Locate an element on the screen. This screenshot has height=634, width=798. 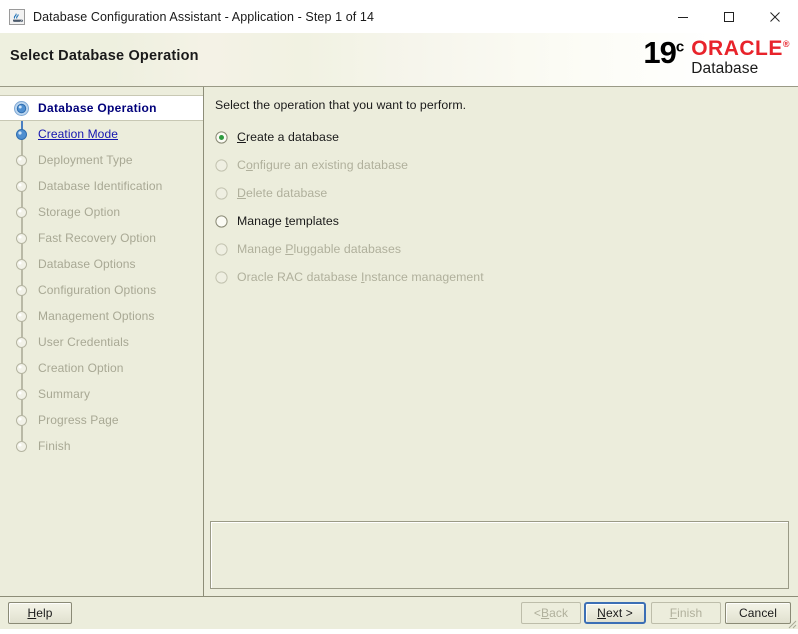
radio-option-label: Configure an existing database is located at coordinates (323, 165).